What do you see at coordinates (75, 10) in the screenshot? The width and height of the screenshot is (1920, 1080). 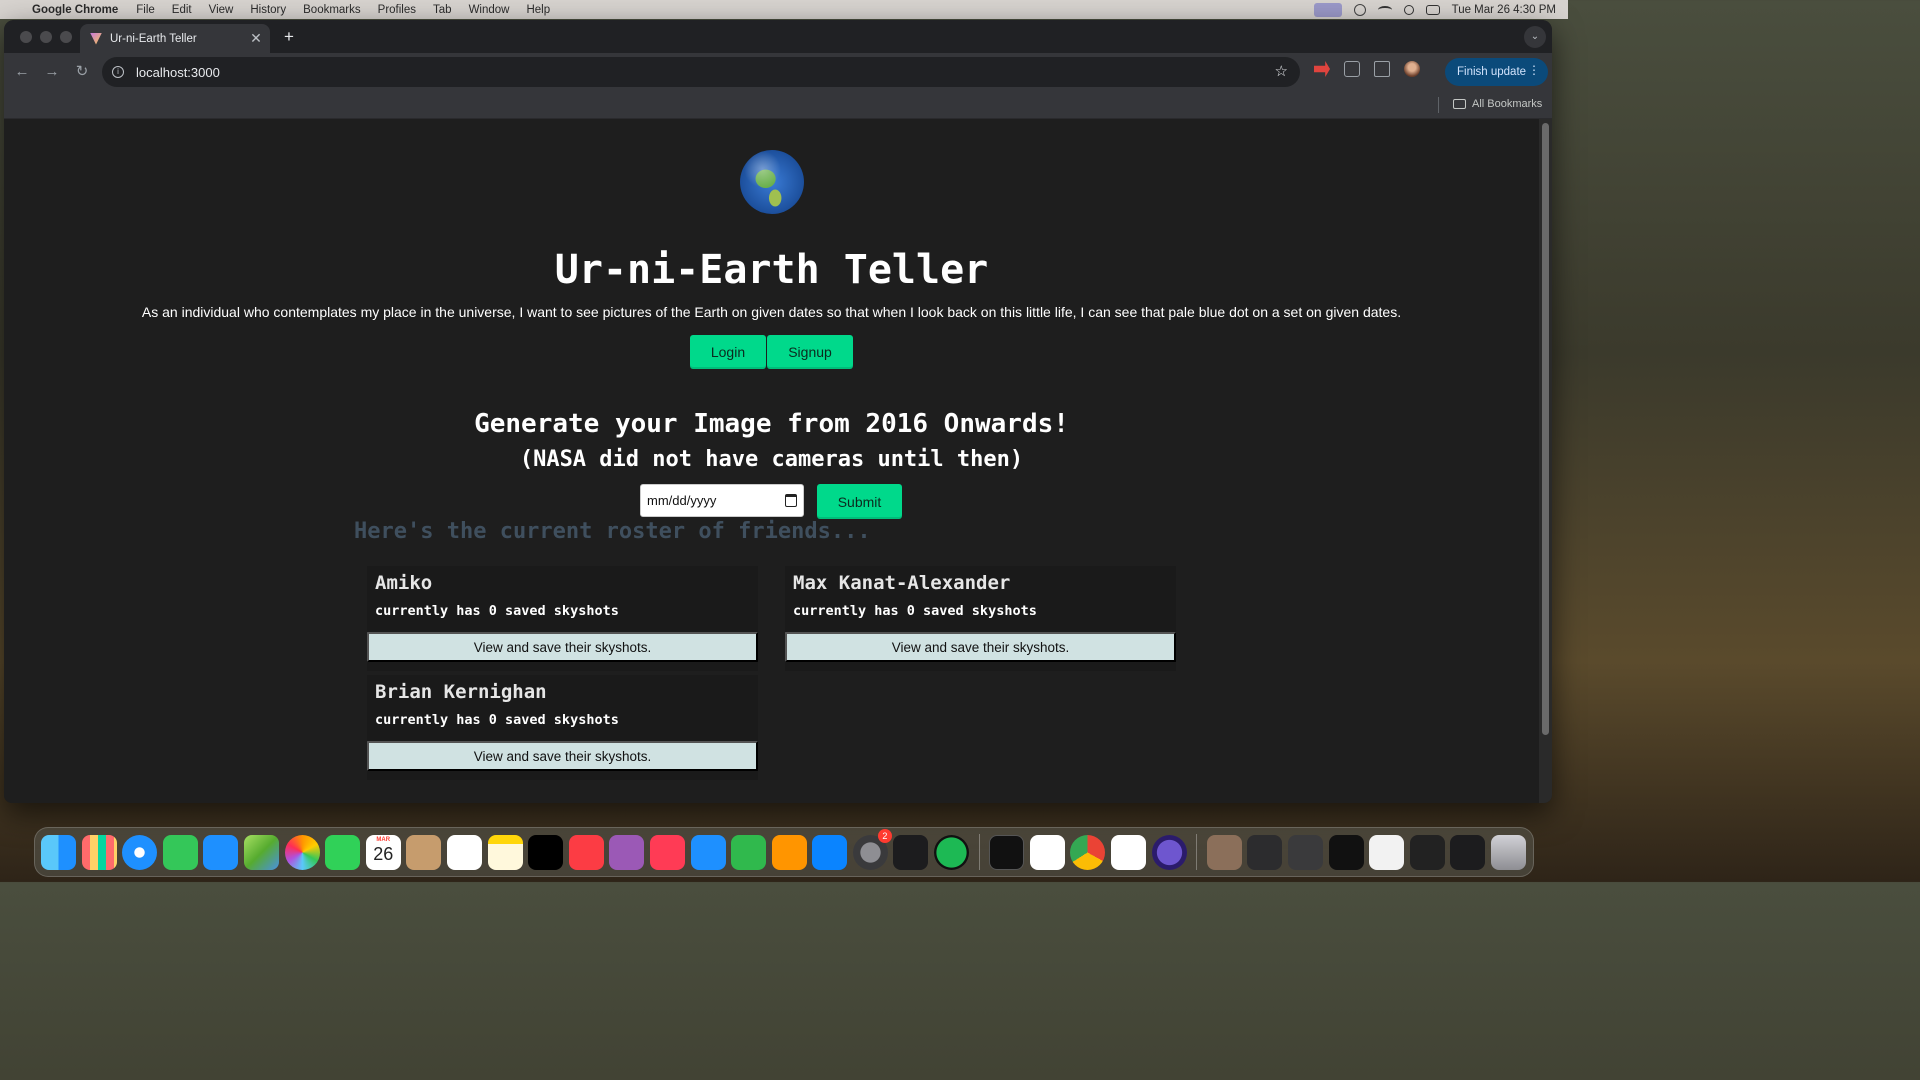 I see `menu-app-name: Google Chrome` at bounding box center [75, 10].